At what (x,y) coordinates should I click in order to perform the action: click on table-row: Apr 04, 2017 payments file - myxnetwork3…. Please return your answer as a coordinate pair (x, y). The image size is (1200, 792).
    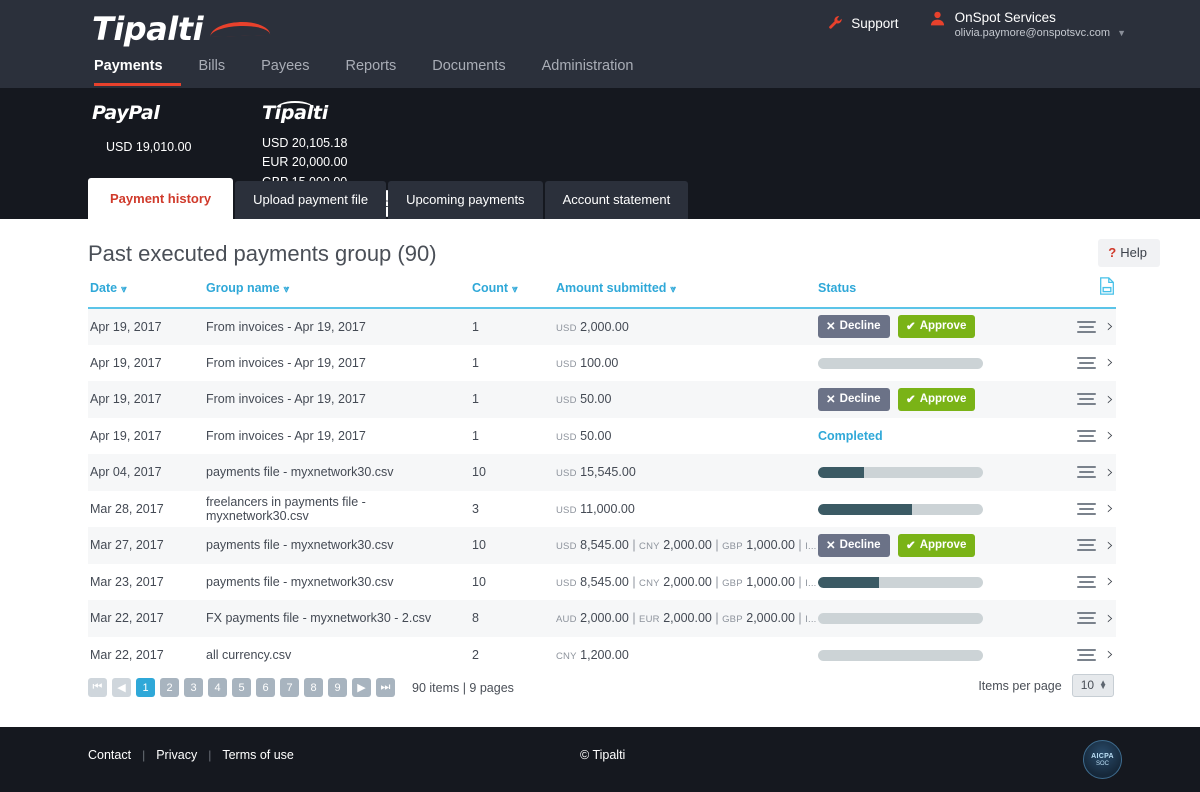
    Looking at the image, I should click on (602, 472).